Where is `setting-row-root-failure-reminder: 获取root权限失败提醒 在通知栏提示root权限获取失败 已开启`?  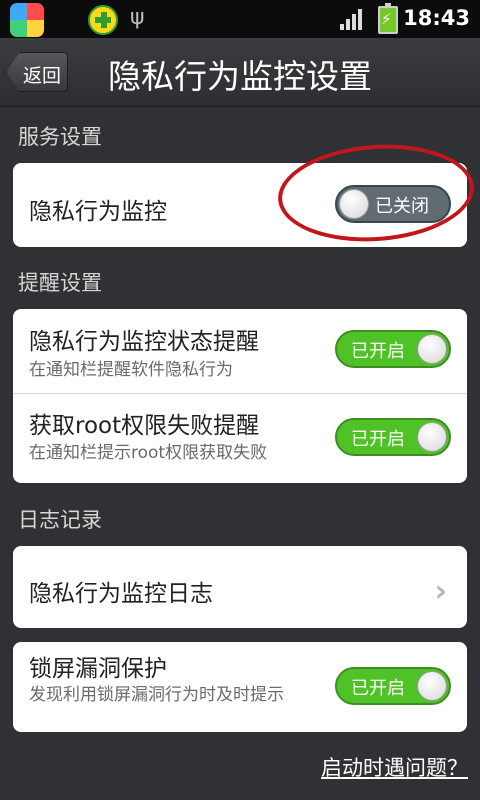 setting-row-root-failure-reminder: 获取root权限失败提醒 在通知栏提示root权限获取失败 已开启 is located at coordinates (240, 438).